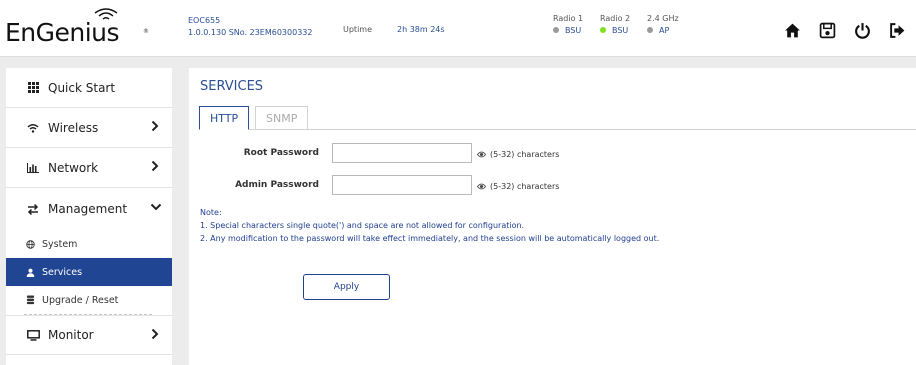  What do you see at coordinates (250, 32) in the screenshot?
I see `device-firmware-serial: 1.0.0.130 SNo. 23EM60300332` at bounding box center [250, 32].